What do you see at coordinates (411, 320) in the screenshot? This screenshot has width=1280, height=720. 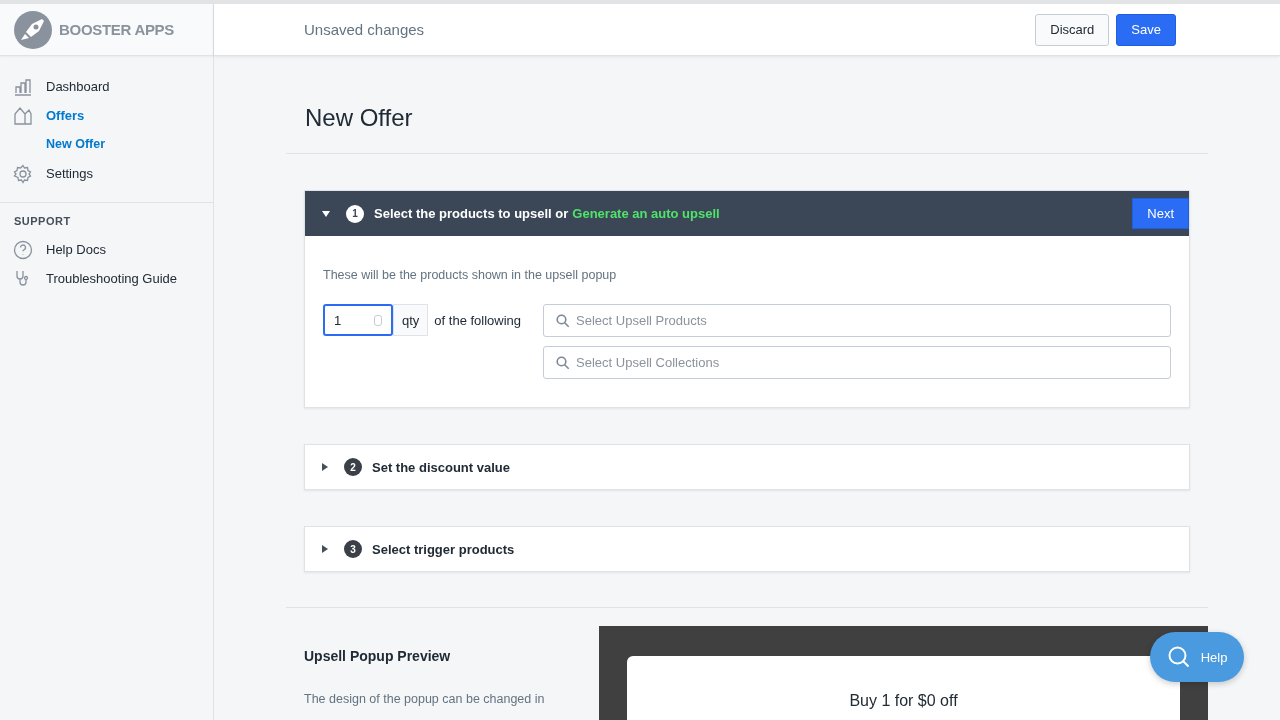 I see `qty-label: qty` at bounding box center [411, 320].